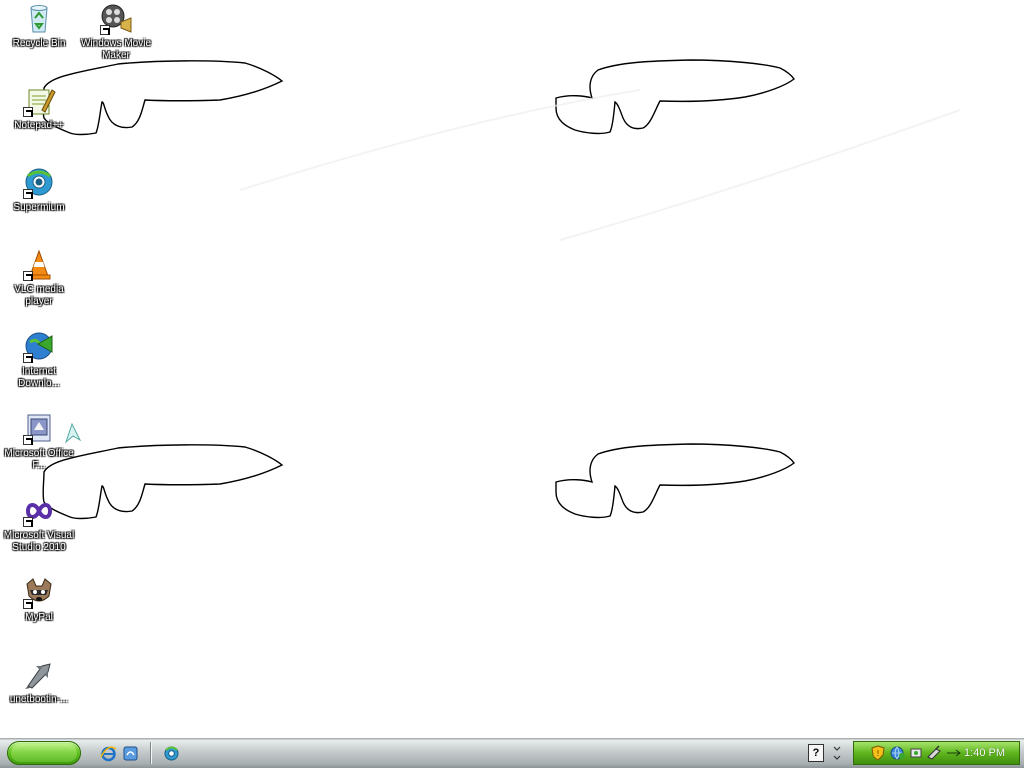 The image size is (1024, 768). What do you see at coordinates (73, 433) in the screenshot?
I see `cursor-arrow-icon` at bounding box center [73, 433].